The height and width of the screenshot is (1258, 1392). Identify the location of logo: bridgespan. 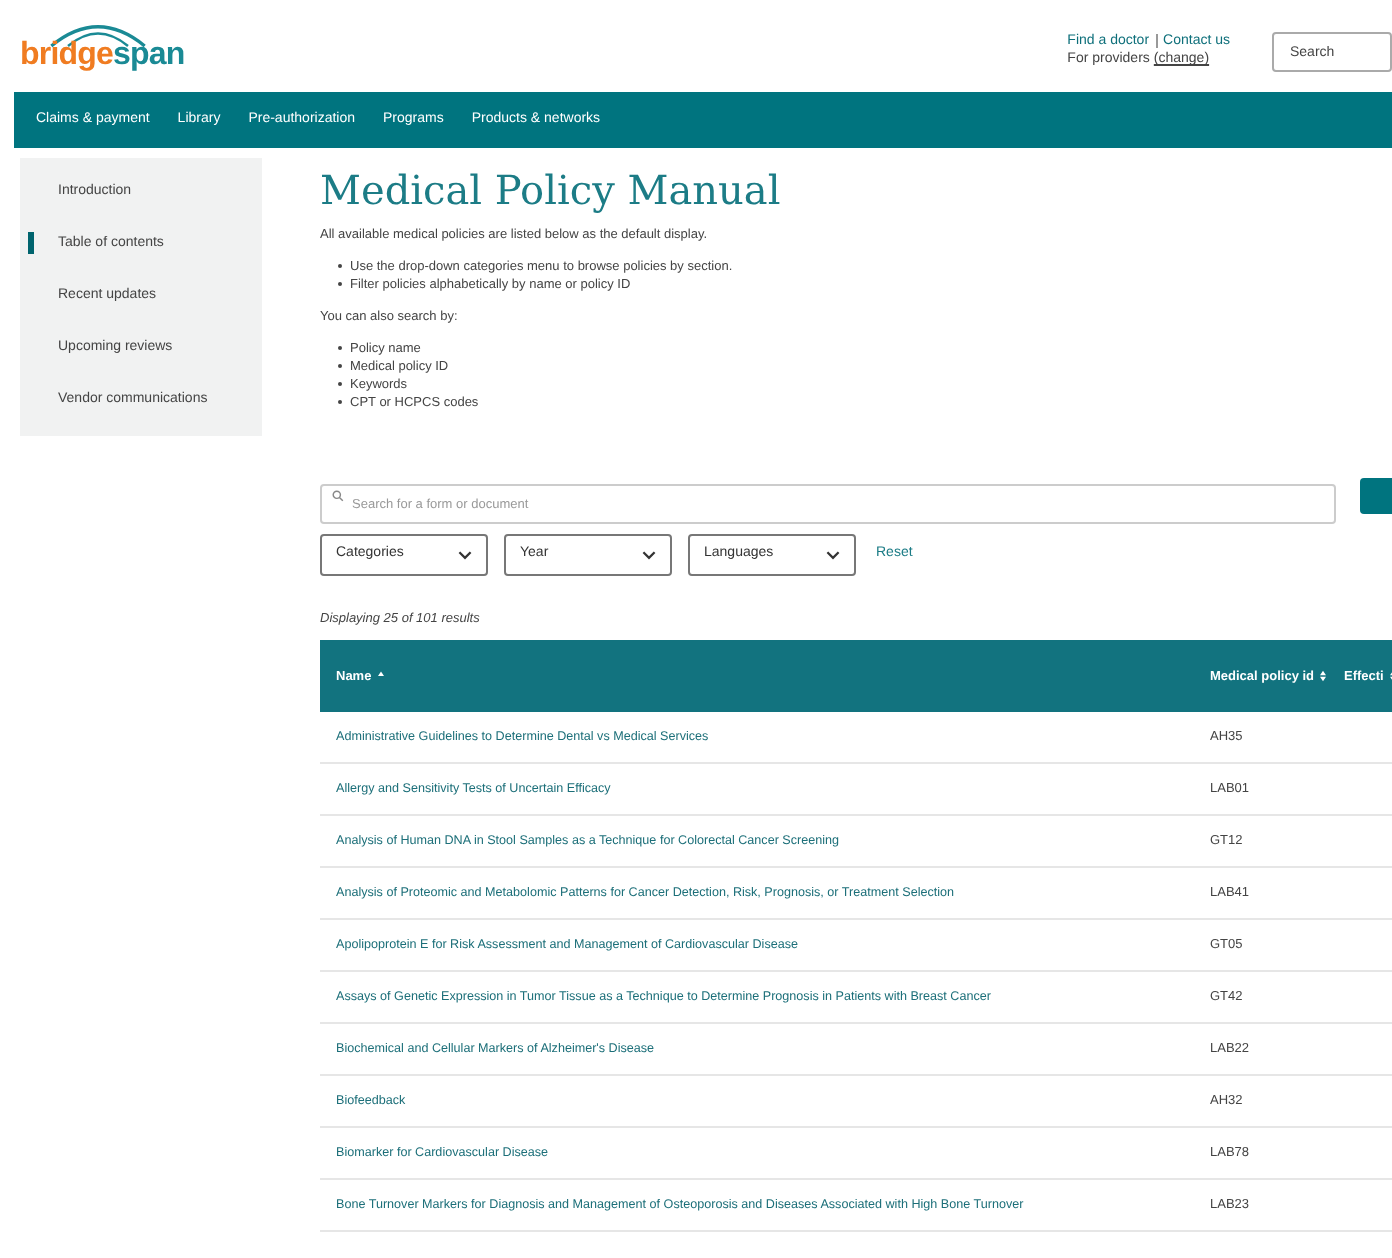
(100, 50).